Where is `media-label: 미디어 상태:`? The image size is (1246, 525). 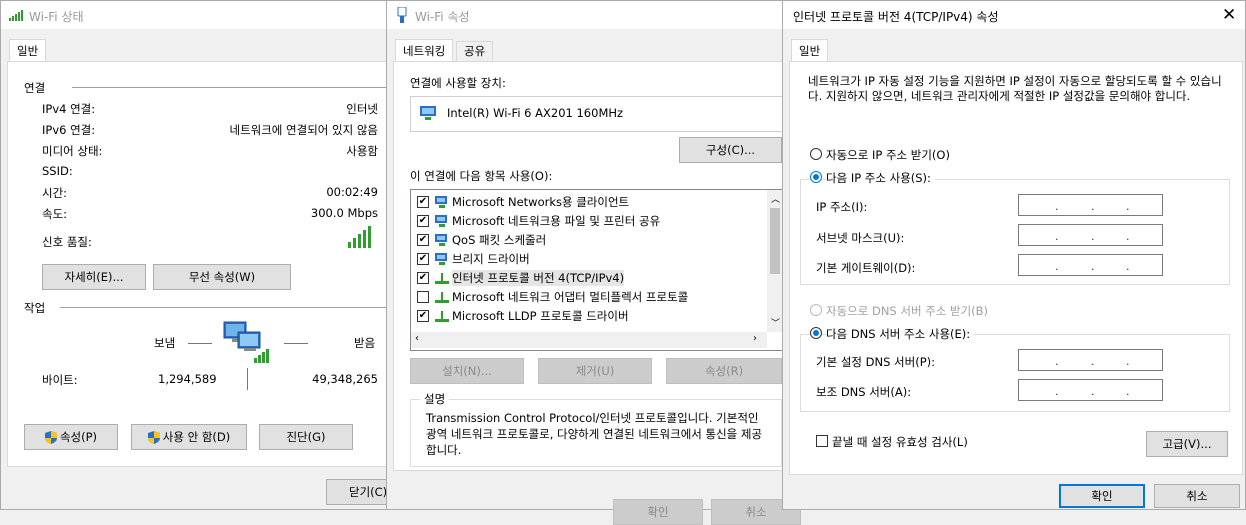 media-label: 미디어 상태: is located at coordinates (72, 151).